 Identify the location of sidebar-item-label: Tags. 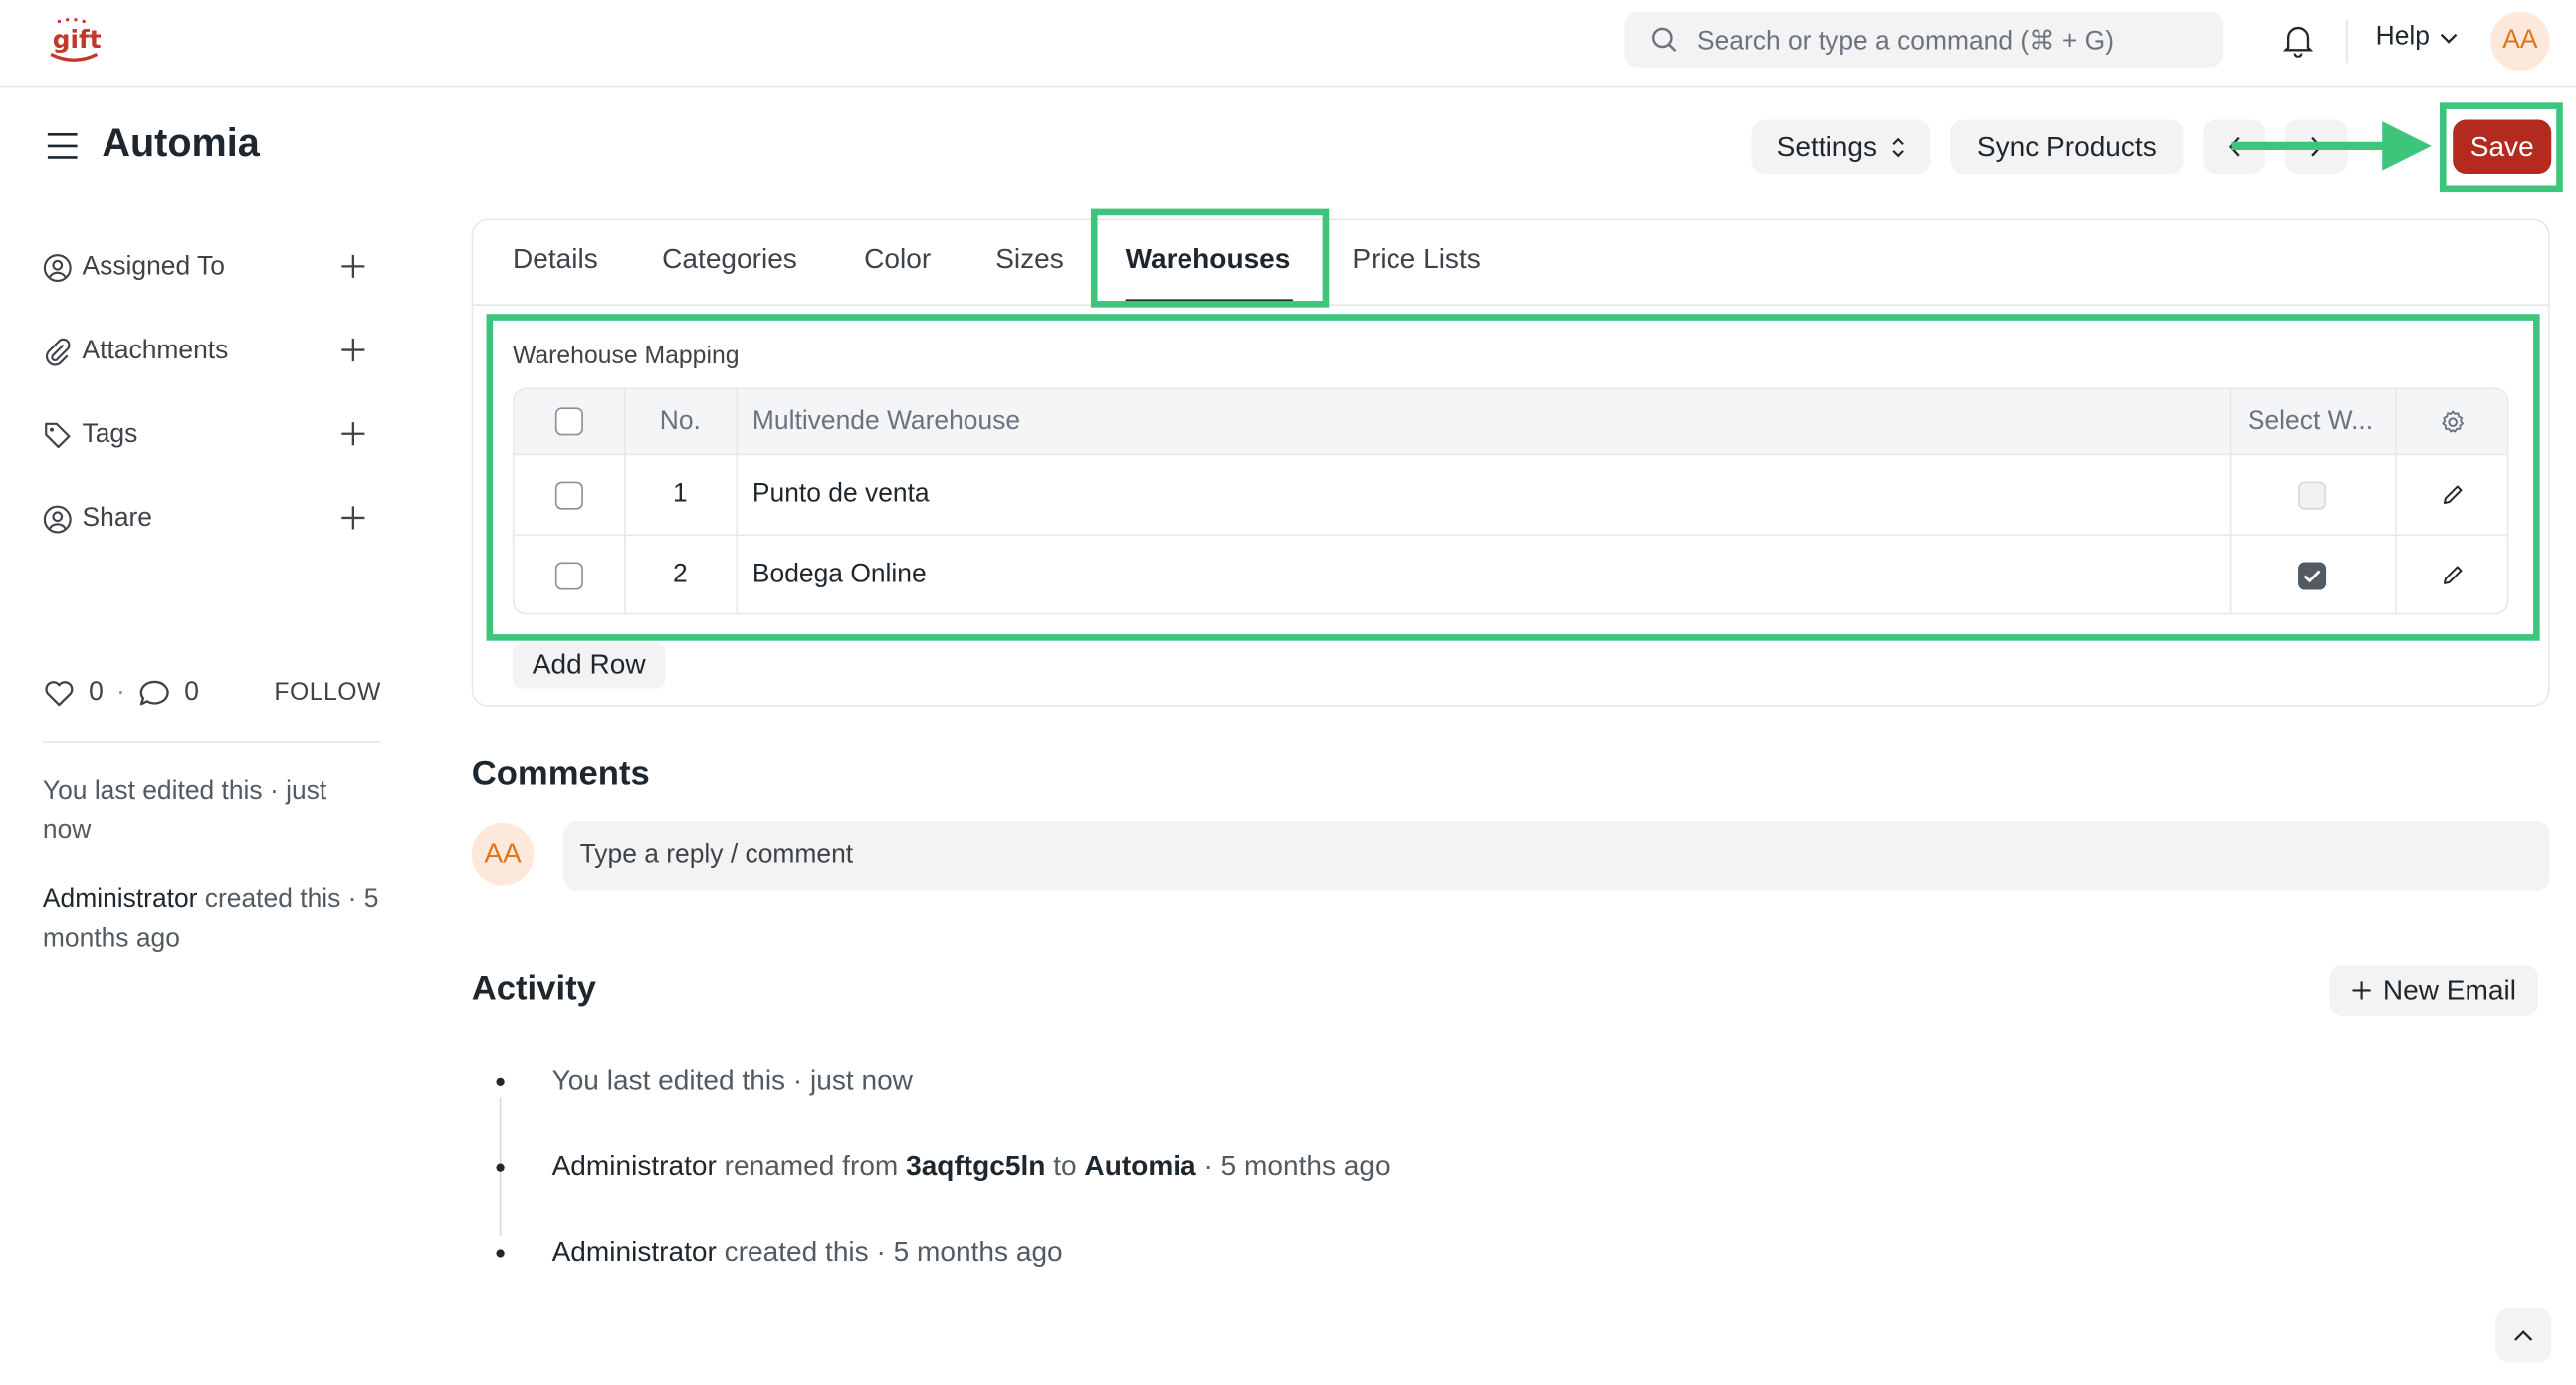
(110, 435).